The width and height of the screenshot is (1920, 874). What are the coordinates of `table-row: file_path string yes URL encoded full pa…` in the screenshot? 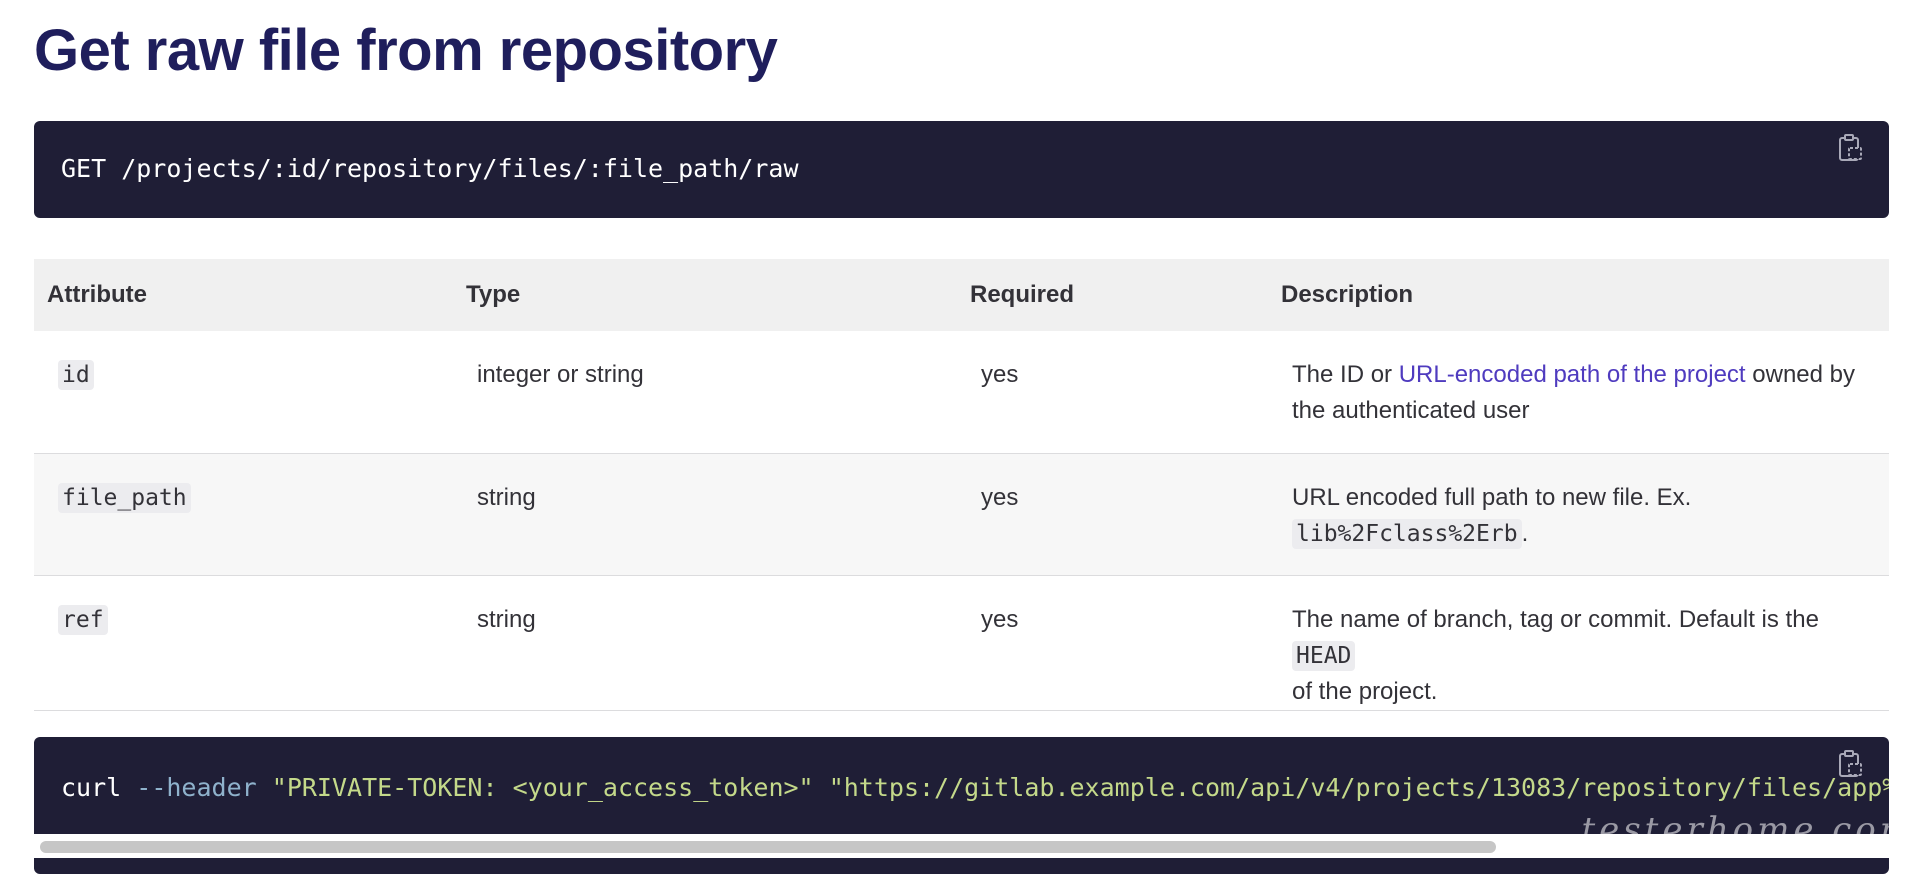 It's located at (961, 514).